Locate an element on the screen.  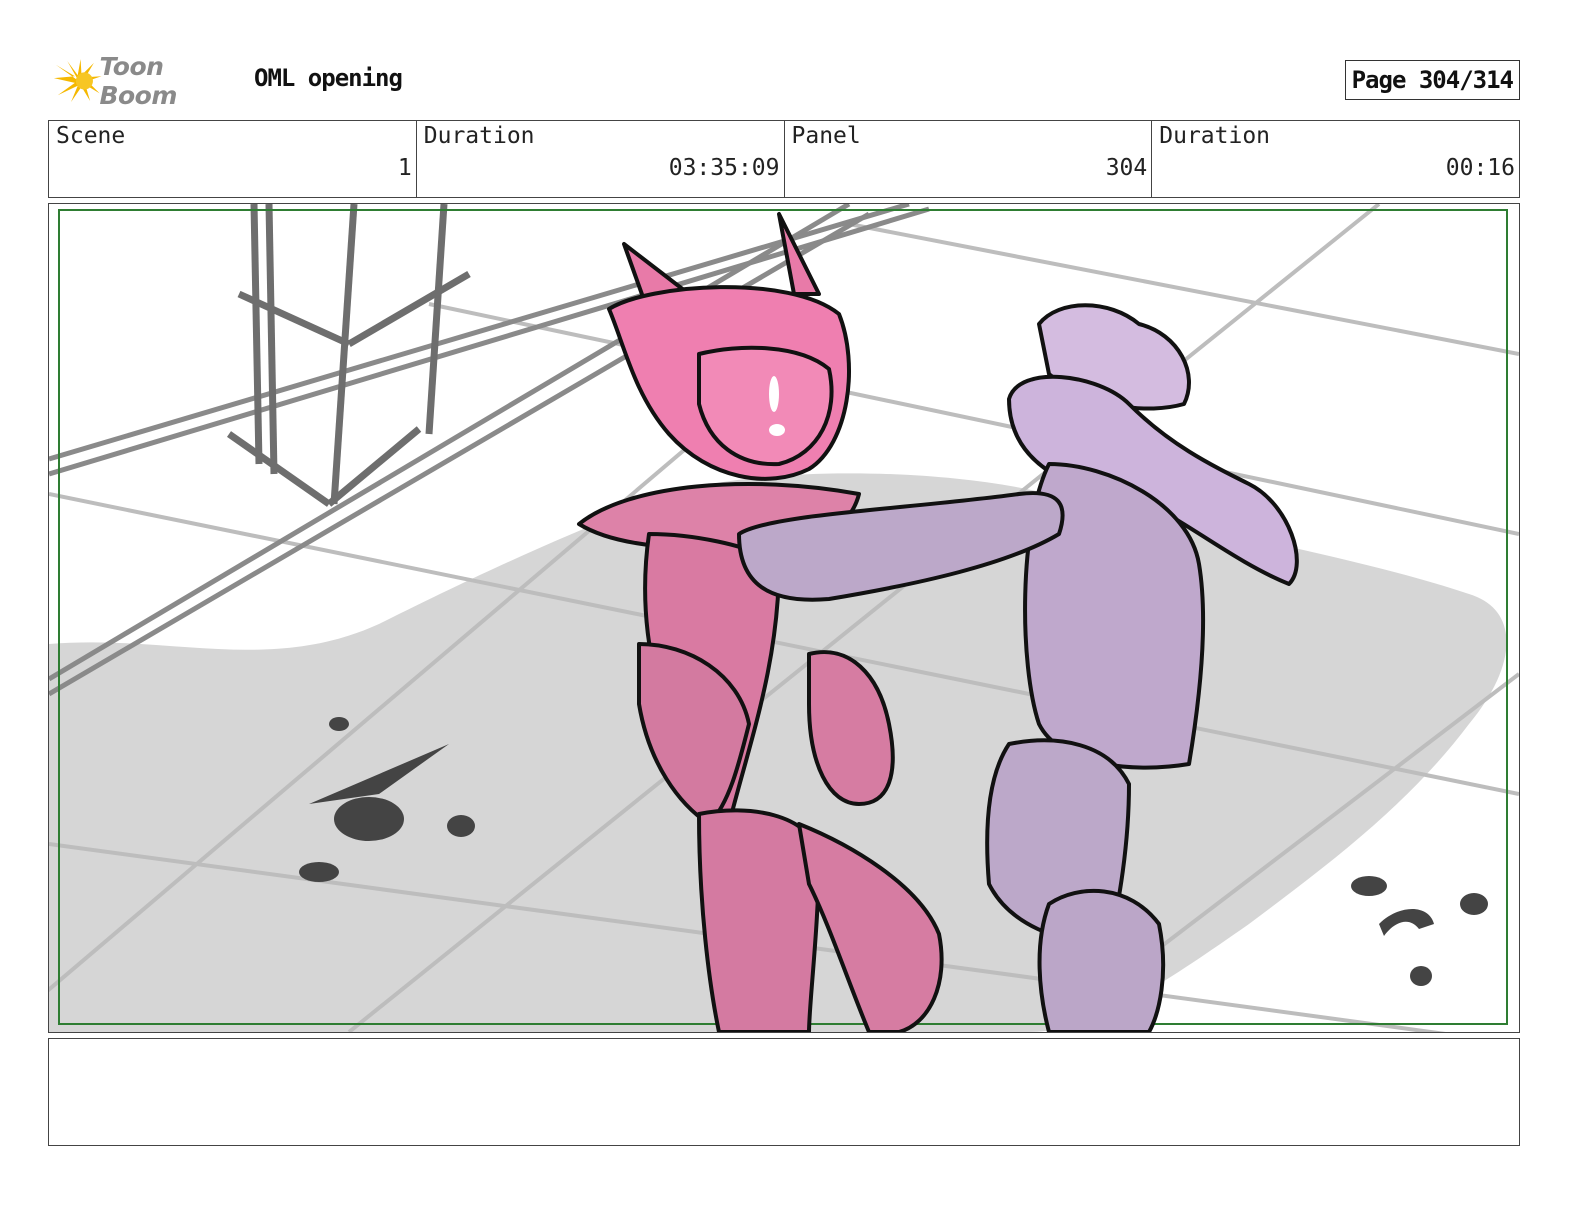
panel-duration-cell: Duration 00:16 is located at coordinates (1335, 159).